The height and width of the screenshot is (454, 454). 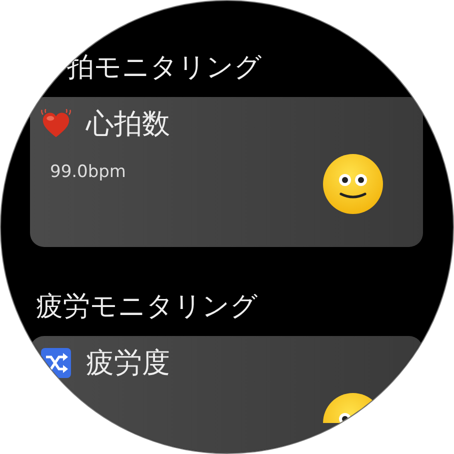 What do you see at coordinates (87, 171) in the screenshot?
I see `reading-value: 99.0bpm` at bounding box center [87, 171].